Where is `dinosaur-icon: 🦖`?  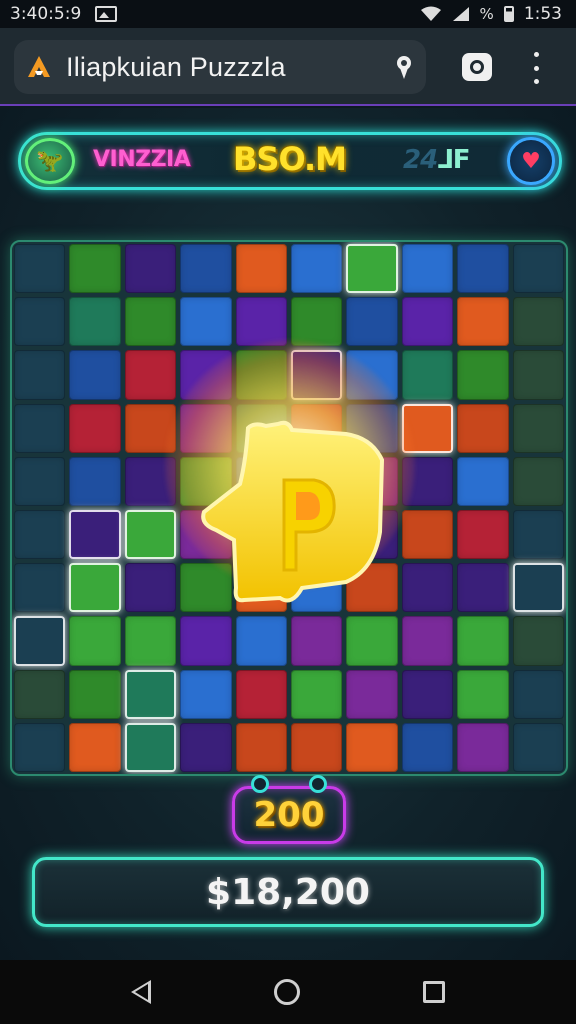
dinosaur-icon: 🦖 is located at coordinates (50, 161).